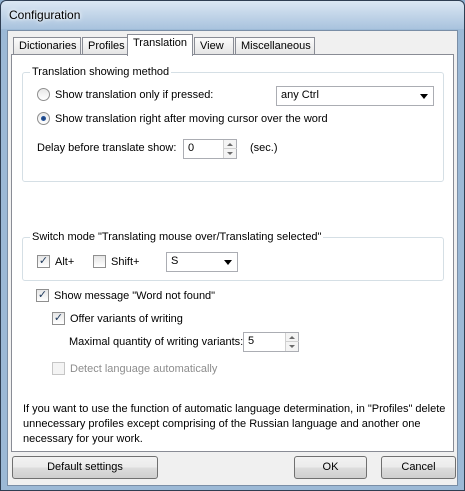  Describe the element at coordinates (45, 15) in the screenshot. I see `window-title: Configuration` at that location.